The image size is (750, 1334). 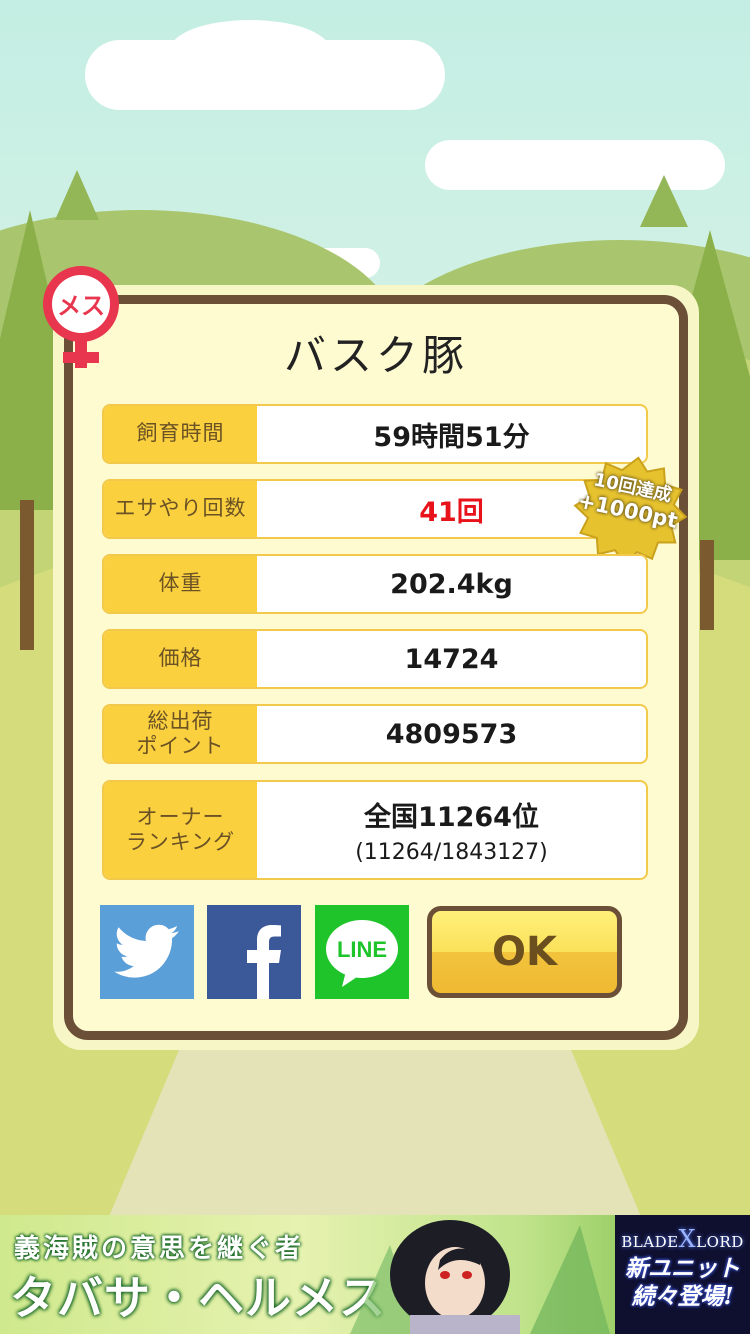 I want to click on twitter-share-button, so click(x=147, y=952).